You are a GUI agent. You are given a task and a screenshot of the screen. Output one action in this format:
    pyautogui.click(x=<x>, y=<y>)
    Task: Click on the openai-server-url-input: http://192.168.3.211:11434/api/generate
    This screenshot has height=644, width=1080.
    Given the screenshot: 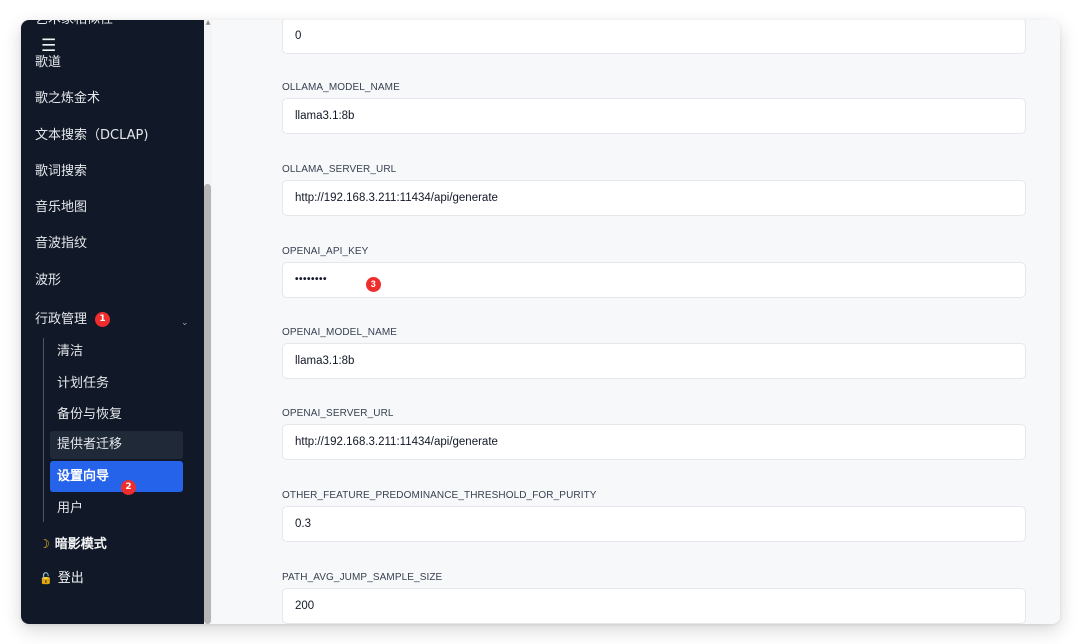 What is the action you would take?
    pyautogui.click(x=654, y=442)
    